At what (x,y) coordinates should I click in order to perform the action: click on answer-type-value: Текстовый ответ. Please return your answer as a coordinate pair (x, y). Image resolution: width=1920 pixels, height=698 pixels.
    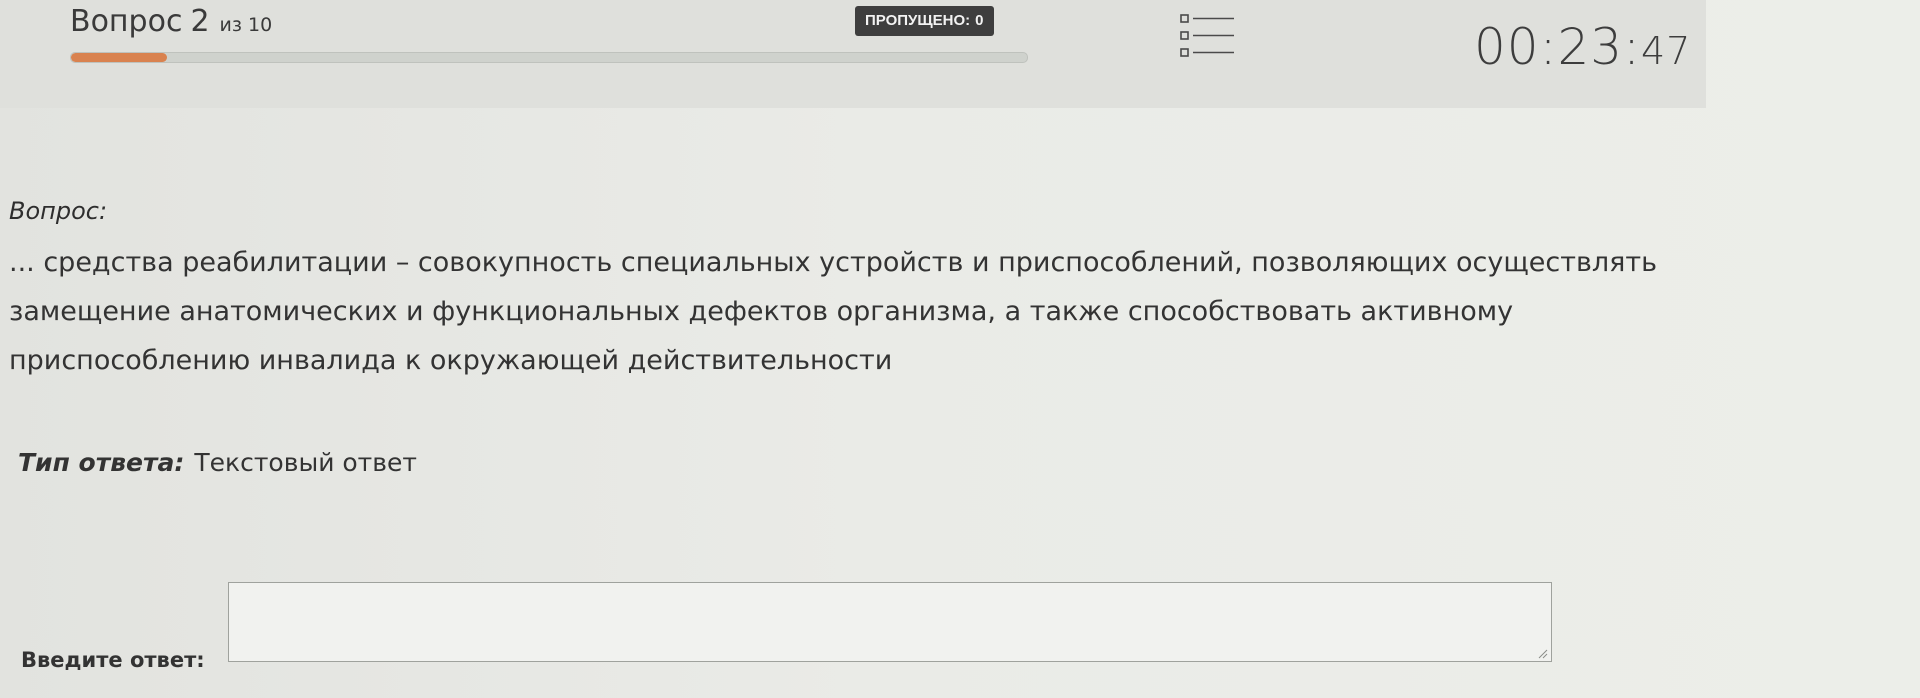
    Looking at the image, I should click on (305, 462).